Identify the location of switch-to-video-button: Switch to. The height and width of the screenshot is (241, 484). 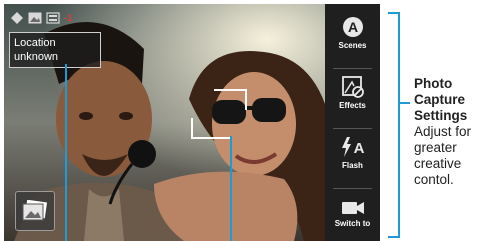
(352, 214).